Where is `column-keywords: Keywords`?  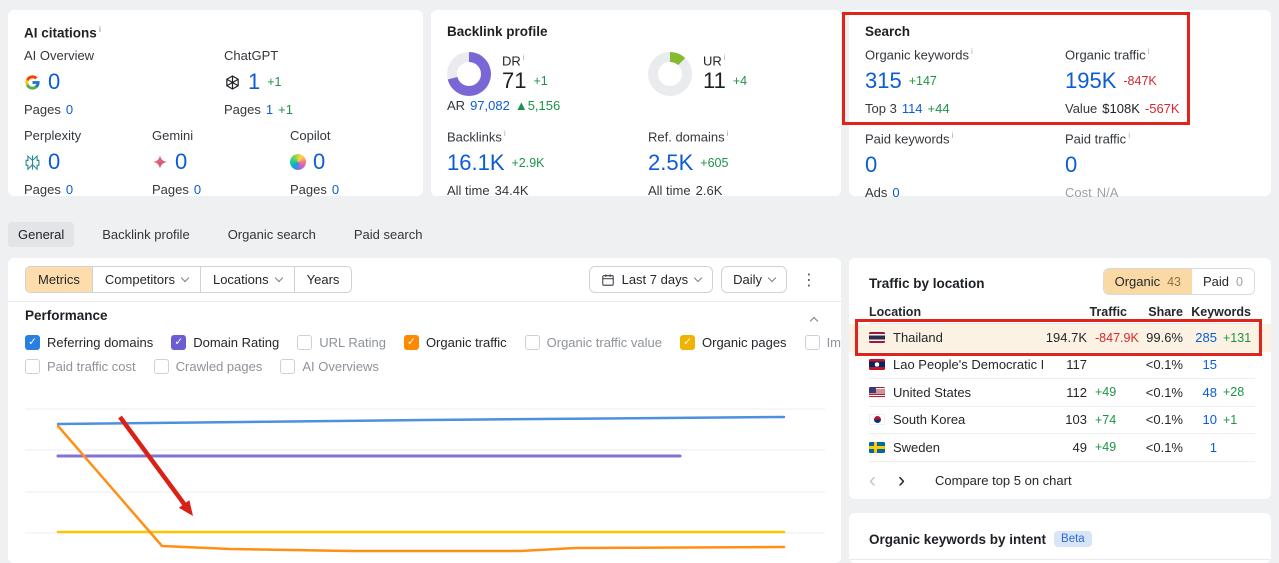
column-keywords: Keywords is located at coordinates (1217, 312).